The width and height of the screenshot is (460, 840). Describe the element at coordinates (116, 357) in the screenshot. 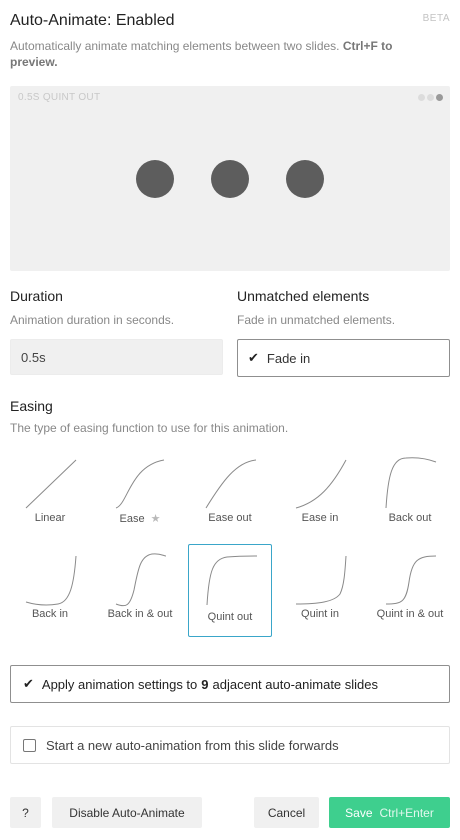

I see `duration-input: 0.5s` at that location.